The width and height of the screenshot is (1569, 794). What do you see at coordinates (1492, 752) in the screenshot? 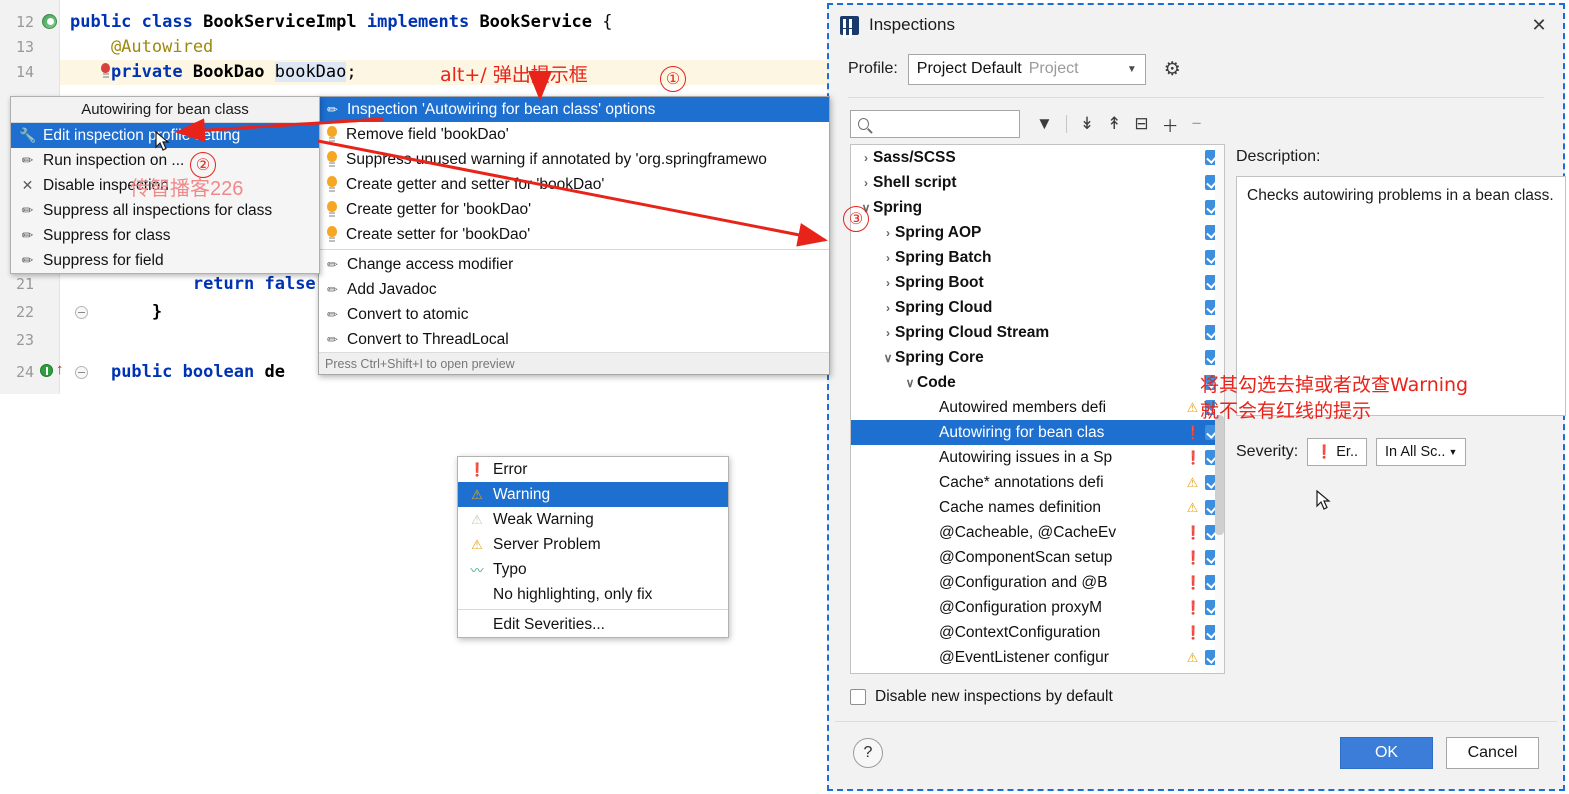
I see `cancel-button: Cancel` at bounding box center [1492, 752].